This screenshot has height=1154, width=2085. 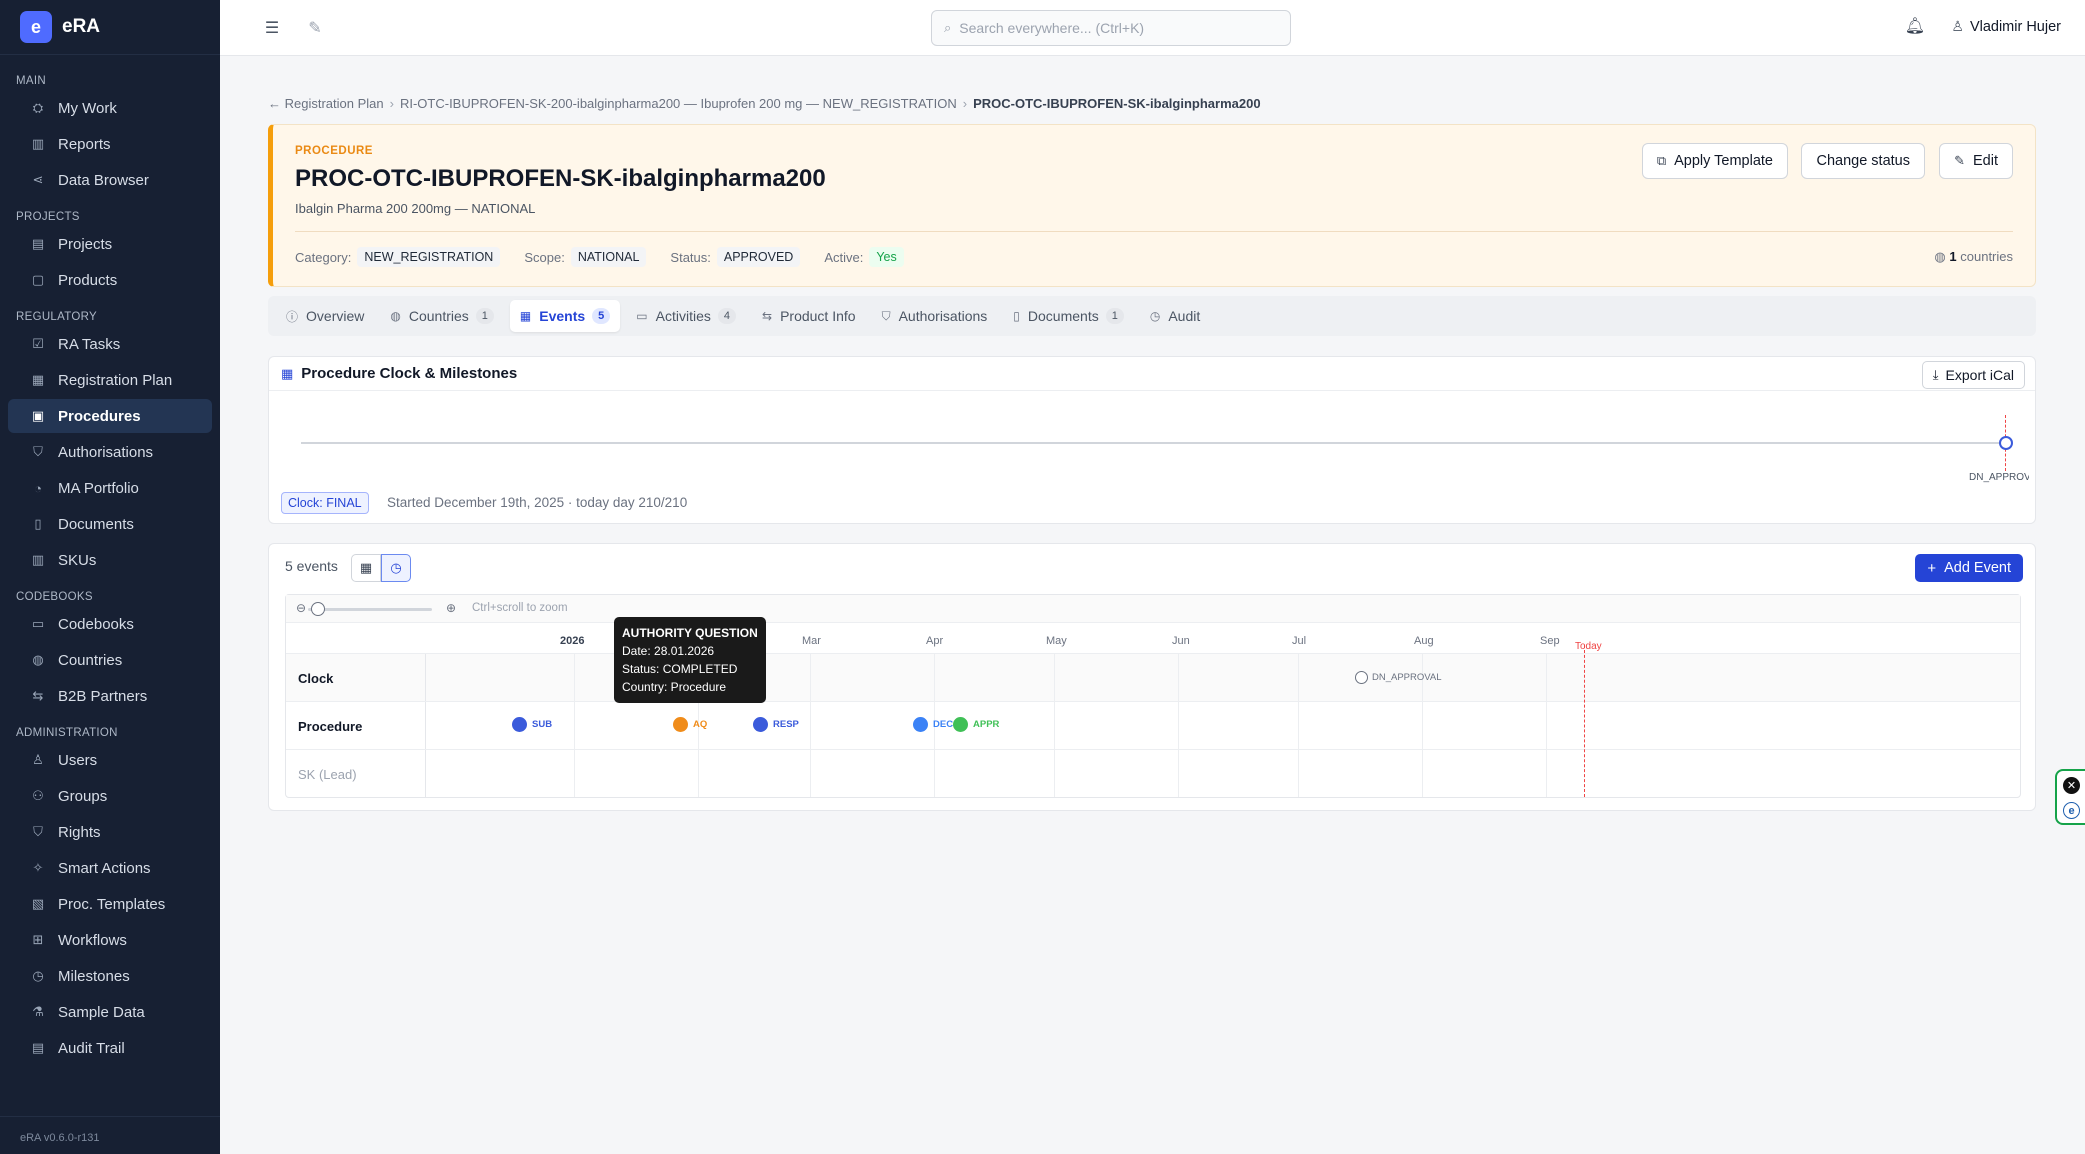 I want to click on sidebar-item-workflows: ⊞ Workflows, so click(x=110, y=940).